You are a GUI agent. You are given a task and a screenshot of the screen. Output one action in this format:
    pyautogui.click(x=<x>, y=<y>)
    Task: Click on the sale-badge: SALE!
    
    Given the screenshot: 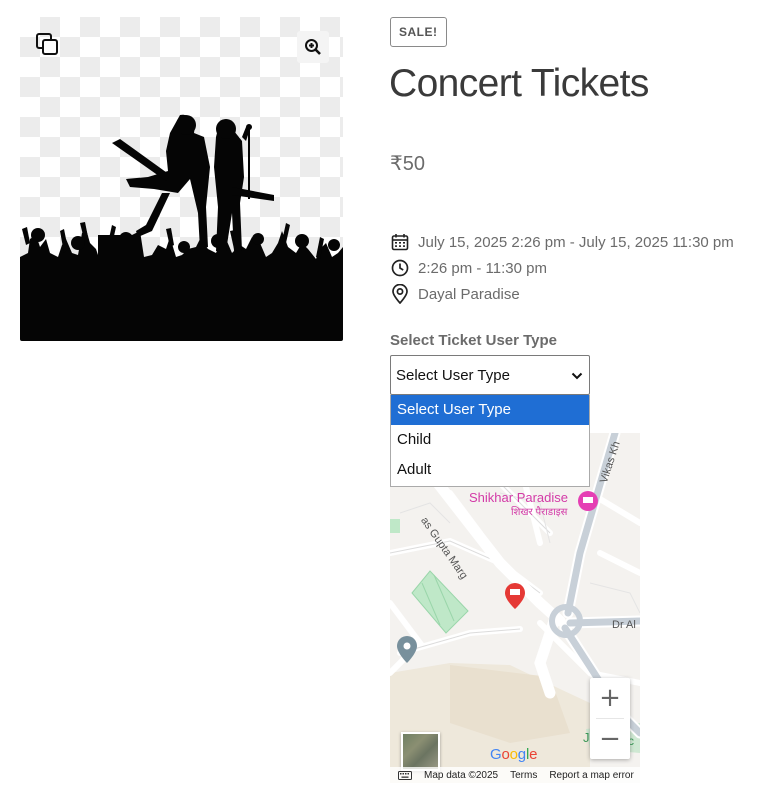 What is the action you would take?
    pyautogui.click(x=418, y=32)
    